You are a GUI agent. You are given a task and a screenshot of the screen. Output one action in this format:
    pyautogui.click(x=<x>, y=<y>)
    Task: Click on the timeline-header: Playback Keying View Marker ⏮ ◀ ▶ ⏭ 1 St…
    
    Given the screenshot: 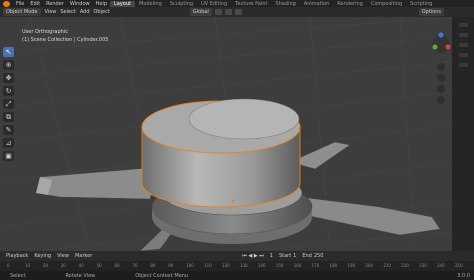 What is the action you would take?
    pyautogui.click(x=237, y=256)
    